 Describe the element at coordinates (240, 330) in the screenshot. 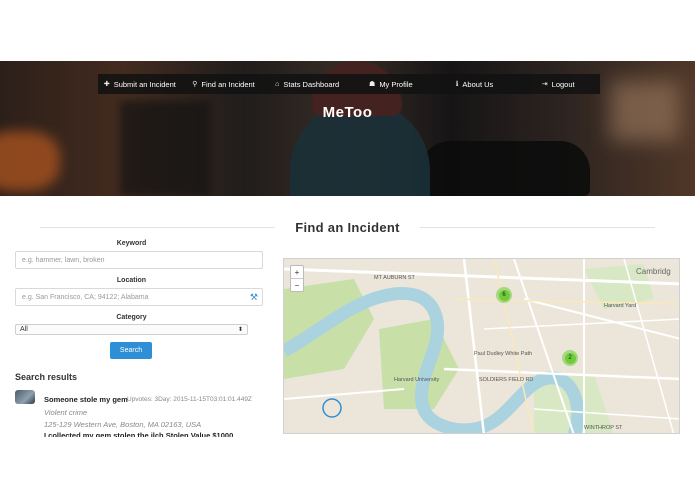

I see `select-arrows-icon: ⬍` at that location.